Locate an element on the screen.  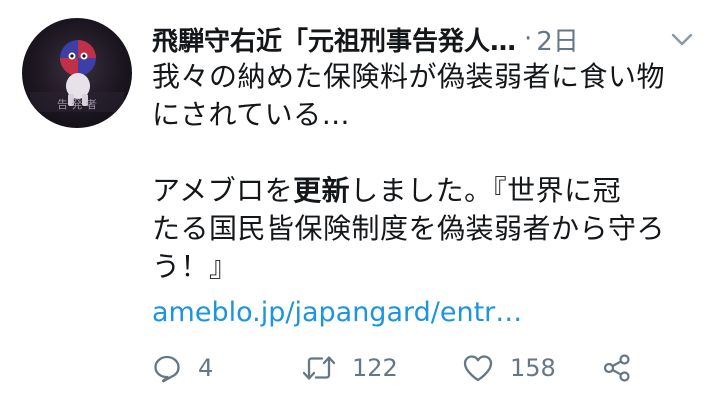
retweet-count: 122 is located at coordinates (375, 368).